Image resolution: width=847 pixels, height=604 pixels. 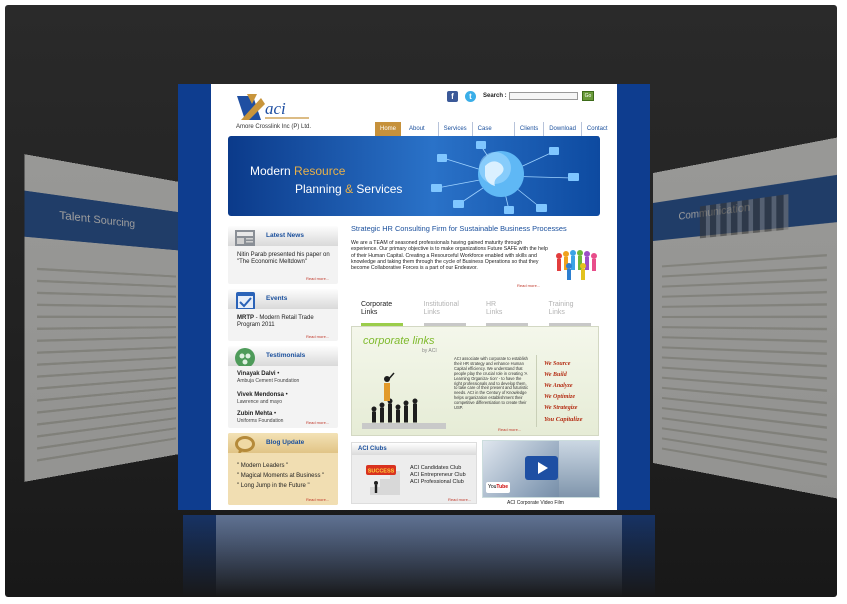 I want to click on slogan-item: We Optimize, so click(x=560, y=397).